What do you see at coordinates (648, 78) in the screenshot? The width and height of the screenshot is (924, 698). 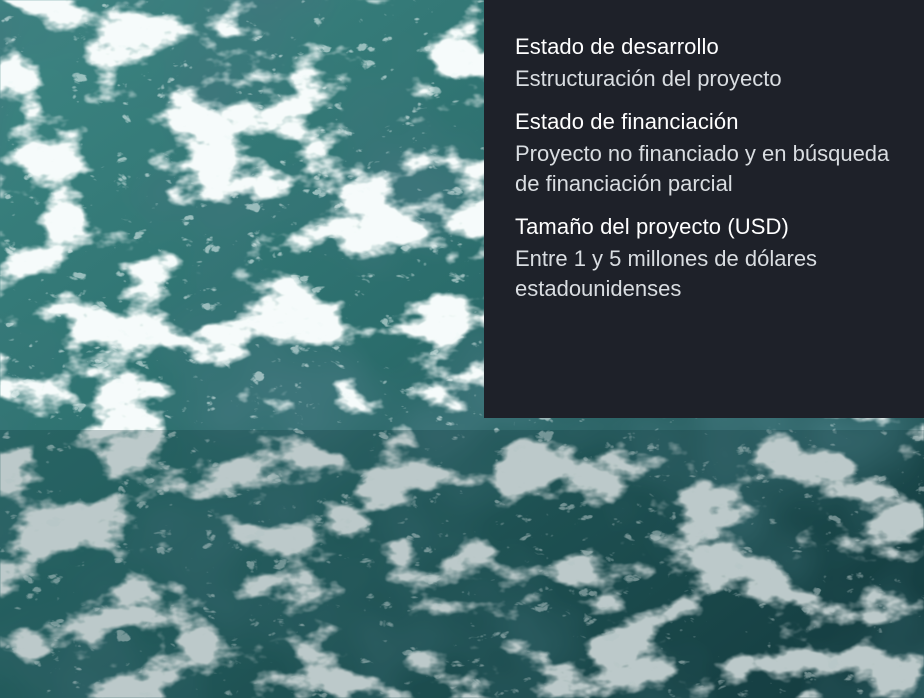 I see `development-status-value: Estructuración del proyecto` at bounding box center [648, 78].